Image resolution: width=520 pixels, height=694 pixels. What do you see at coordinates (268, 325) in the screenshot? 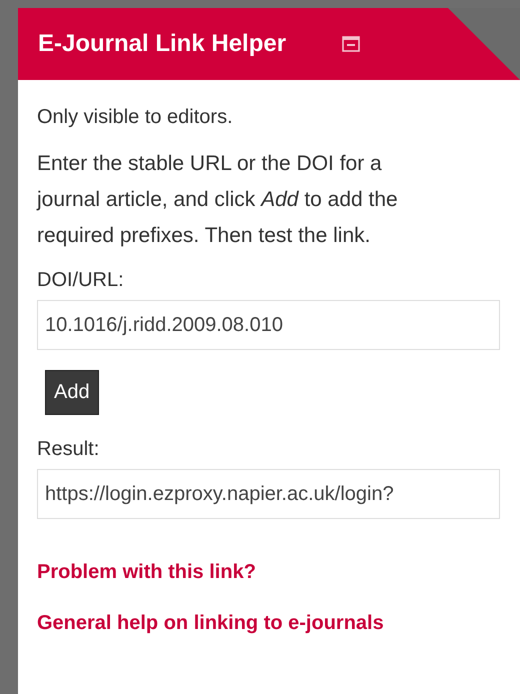
I see `doi-input-field: 10.1016/j.ridd.2009.08.010` at bounding box center [268, 325].